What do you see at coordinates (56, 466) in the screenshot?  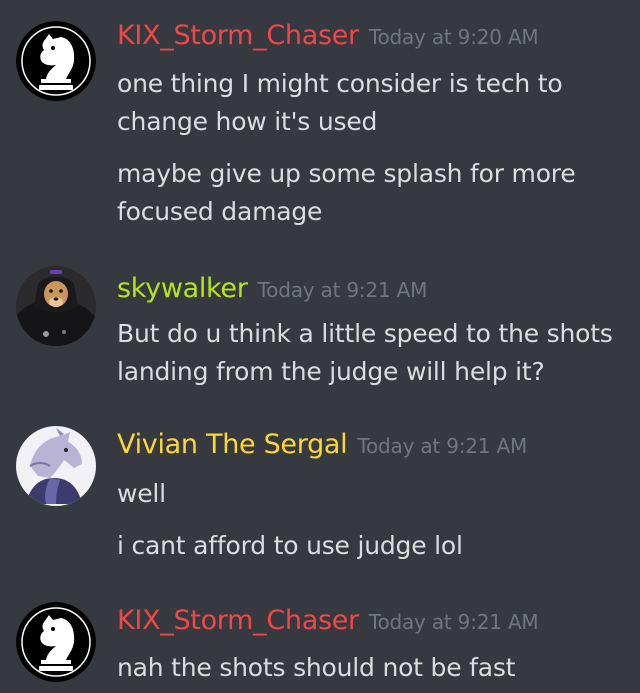 I see `sergal-sketch-avatar` at bounding box center [56, 466].